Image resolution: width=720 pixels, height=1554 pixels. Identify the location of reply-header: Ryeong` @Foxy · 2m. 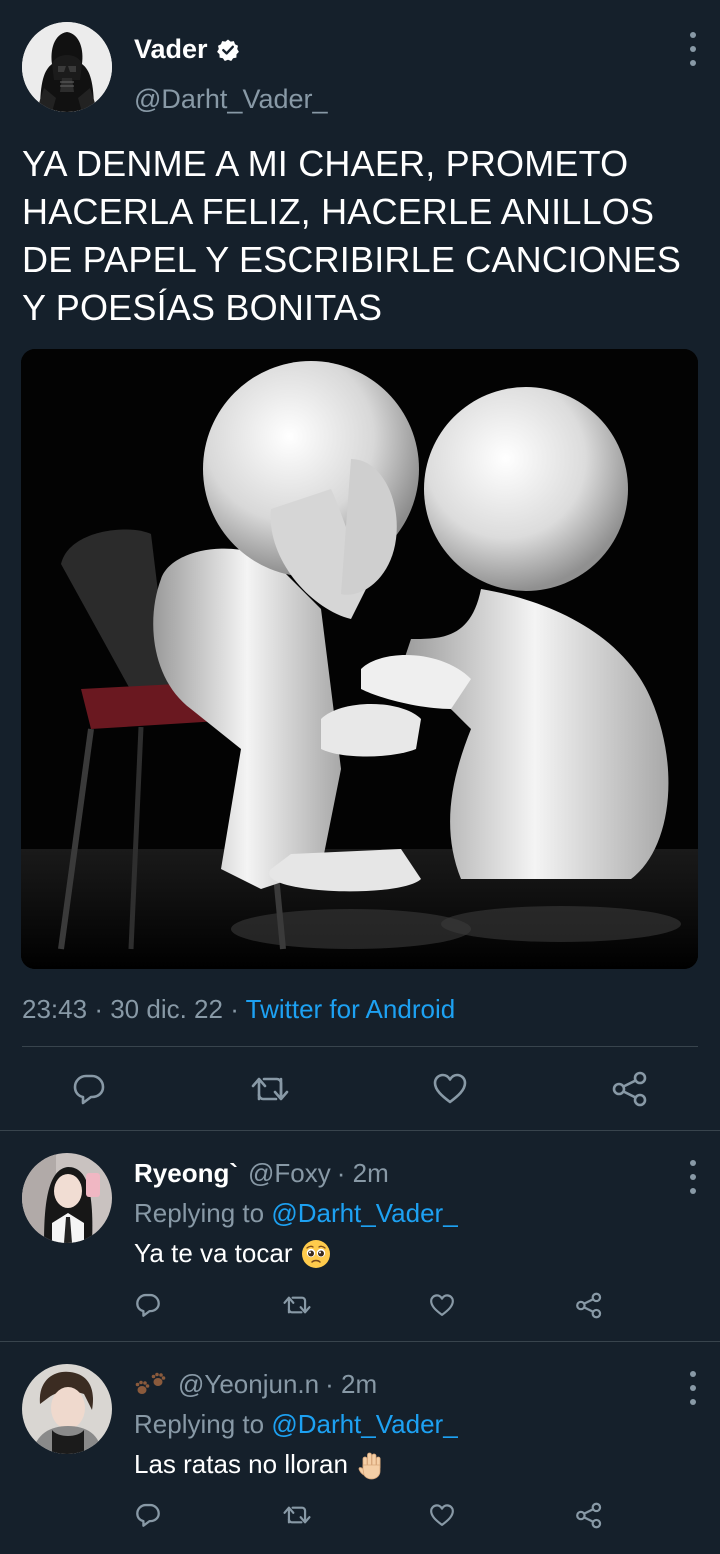
(261, 1173).